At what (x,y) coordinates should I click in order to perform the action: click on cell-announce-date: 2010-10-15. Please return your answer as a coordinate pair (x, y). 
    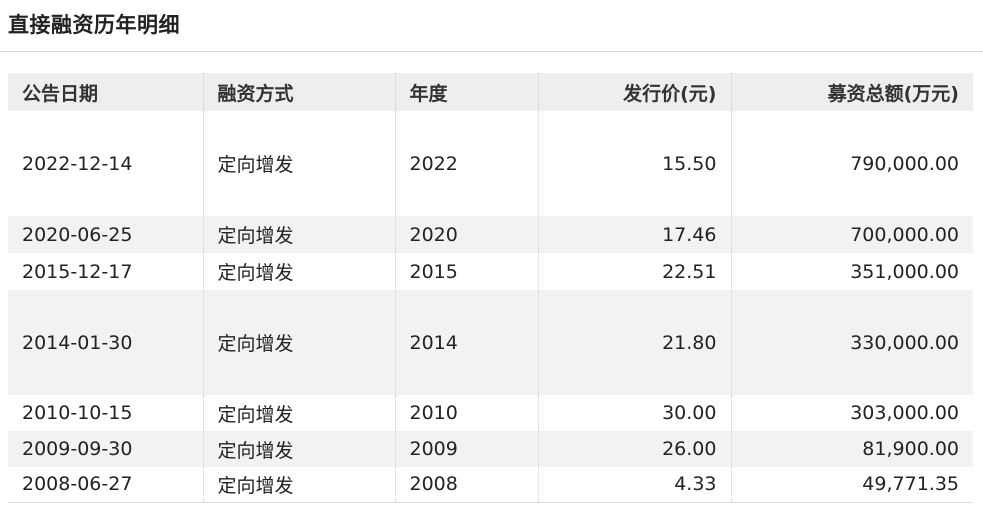
    Looking at the image, I should click on (105, 413).